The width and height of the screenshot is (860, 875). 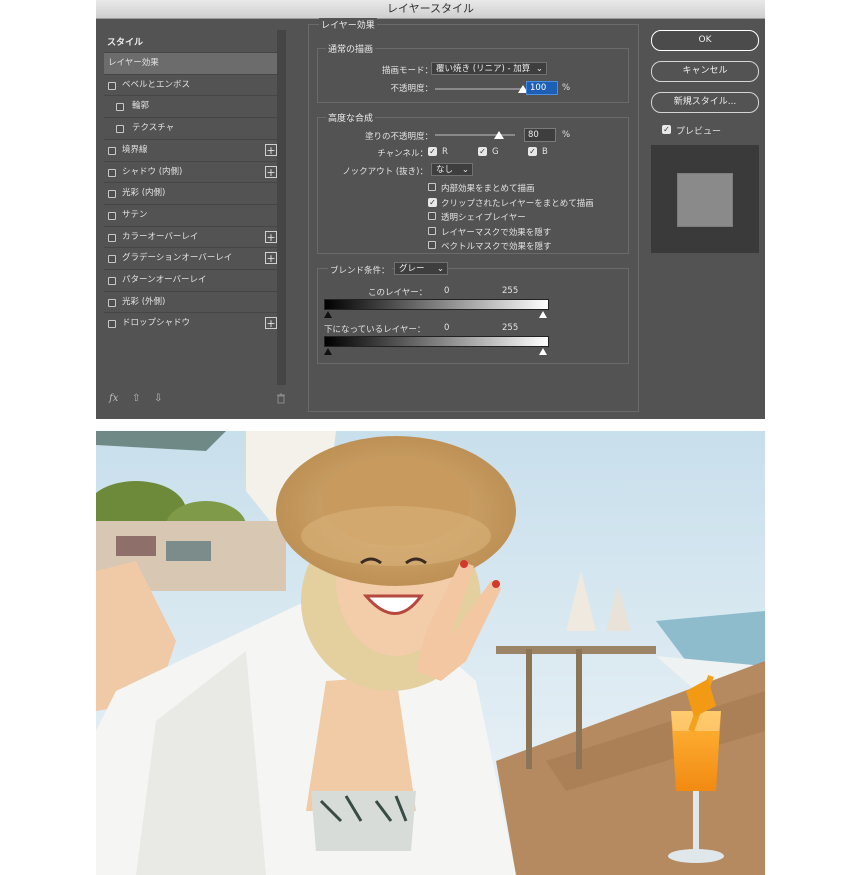 What do you see at coordinates (430, 9) in the screenshot?
I see `dialog-title: レイヤースタイル` at bounding box center [430, 9].